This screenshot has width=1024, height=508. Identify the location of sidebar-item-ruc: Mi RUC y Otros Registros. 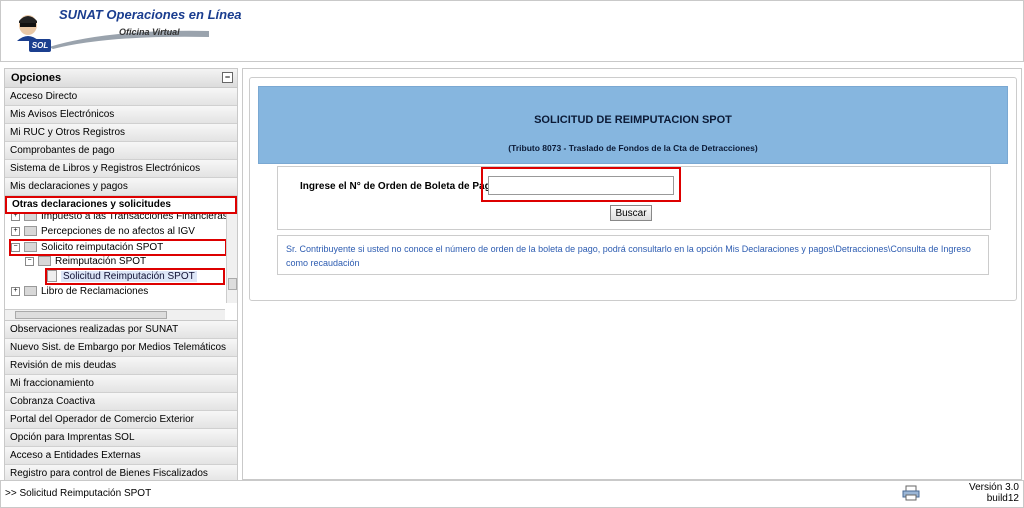
(121, 133).